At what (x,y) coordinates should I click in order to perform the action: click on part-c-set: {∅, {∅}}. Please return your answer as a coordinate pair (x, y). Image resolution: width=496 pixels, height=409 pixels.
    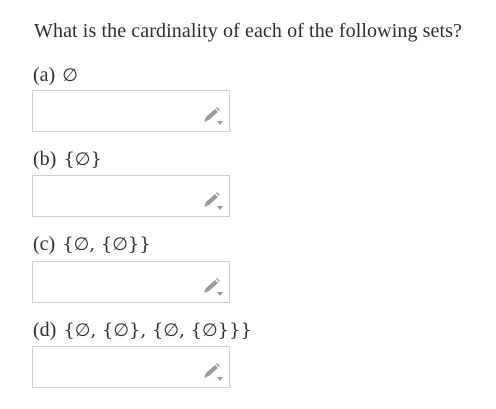
    Looking at the image, I should click on (106, 244).